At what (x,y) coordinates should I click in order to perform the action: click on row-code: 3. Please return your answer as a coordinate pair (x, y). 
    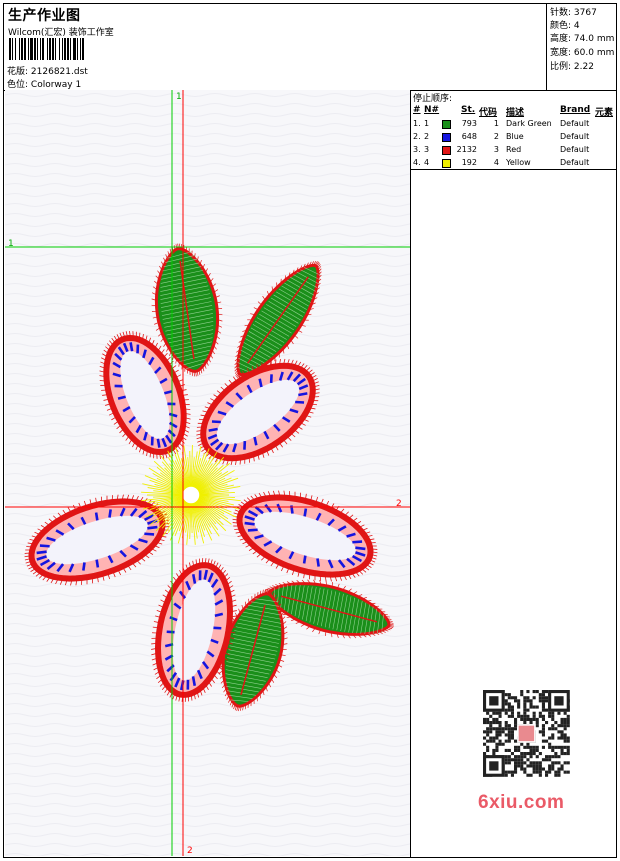
    Looking at the image, I should click on (496, 149).